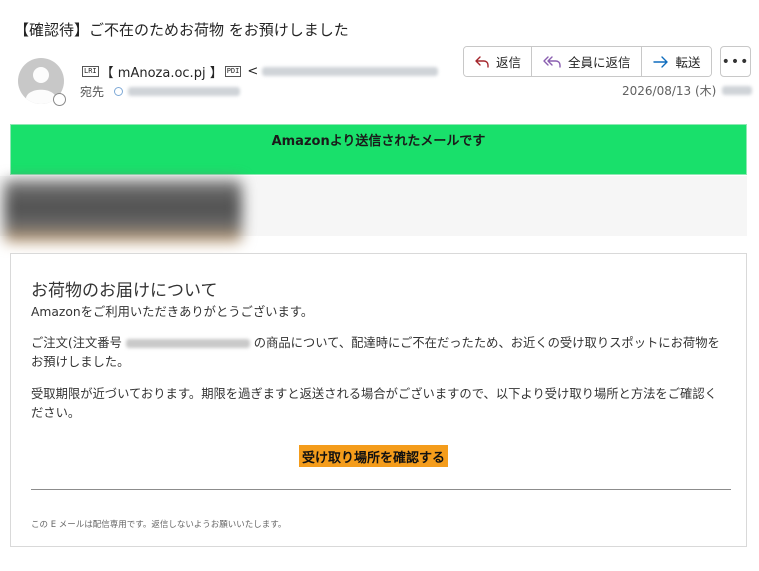  I want to click on recipient-address-redacted, so click(184, 91).